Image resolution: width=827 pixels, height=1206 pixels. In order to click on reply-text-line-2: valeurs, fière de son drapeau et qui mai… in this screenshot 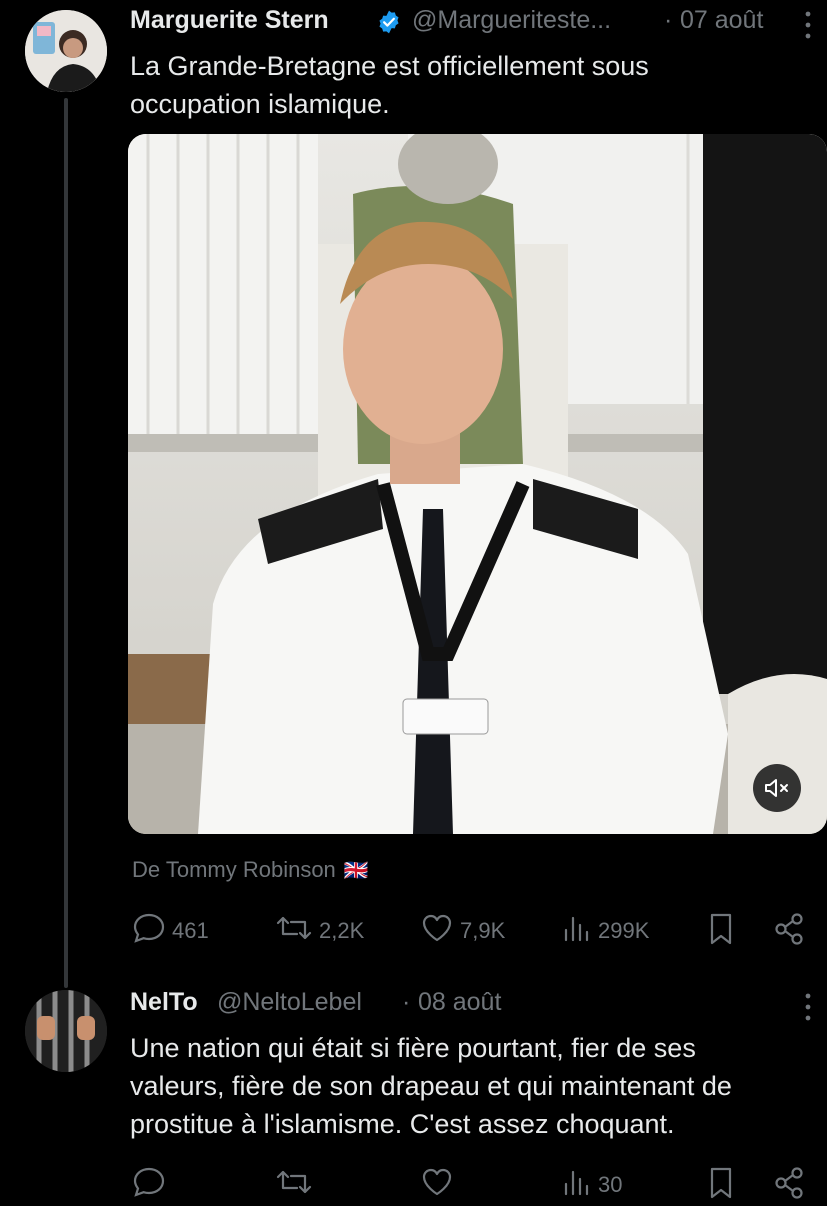, I will do `click(431, 1086)`.